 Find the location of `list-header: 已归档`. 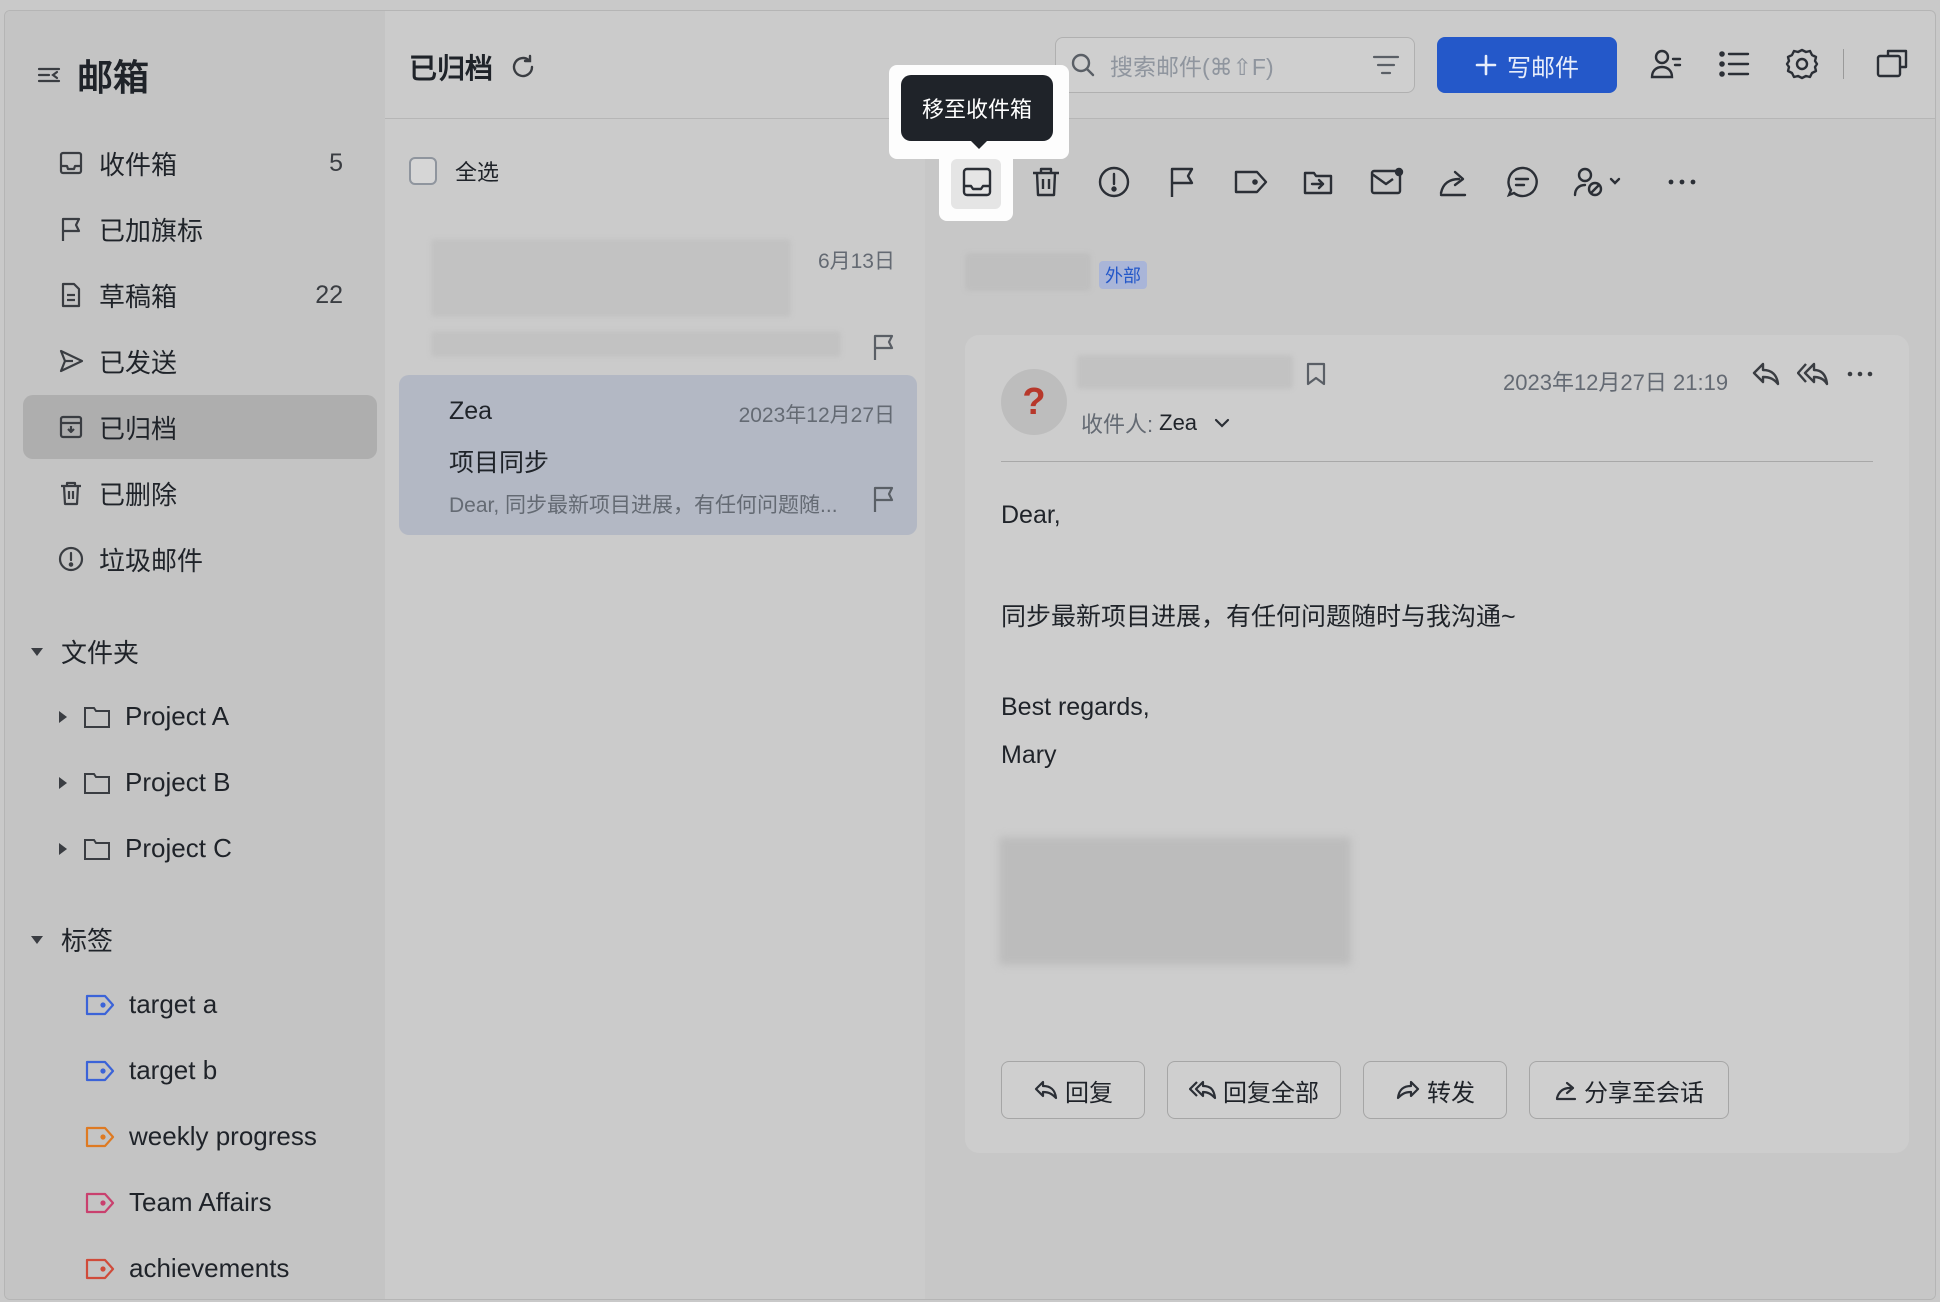

list-header: 已归档 is located at coordinates (473, 67).